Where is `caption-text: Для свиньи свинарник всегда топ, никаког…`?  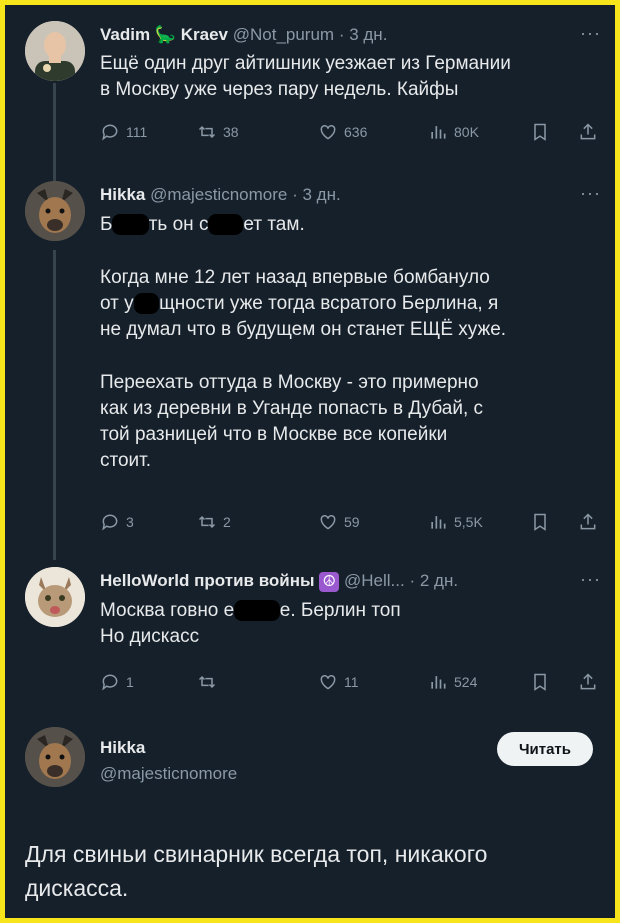 caption-text: Для свиньи свинарник всегда топ, никаког… is located at coordinates (305, 871).